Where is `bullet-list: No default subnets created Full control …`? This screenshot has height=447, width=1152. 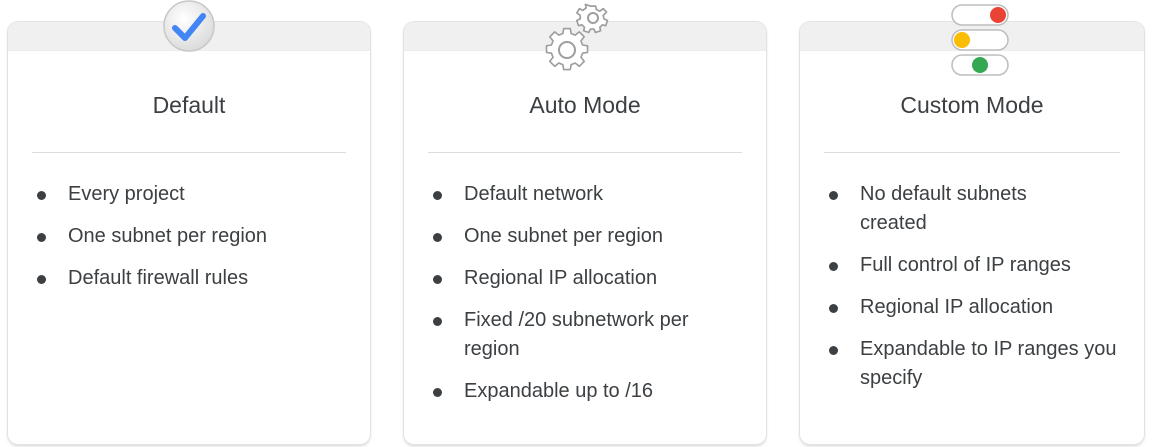
bullet-list: No default subnets created Full control … is located at coordinates (973, 293).